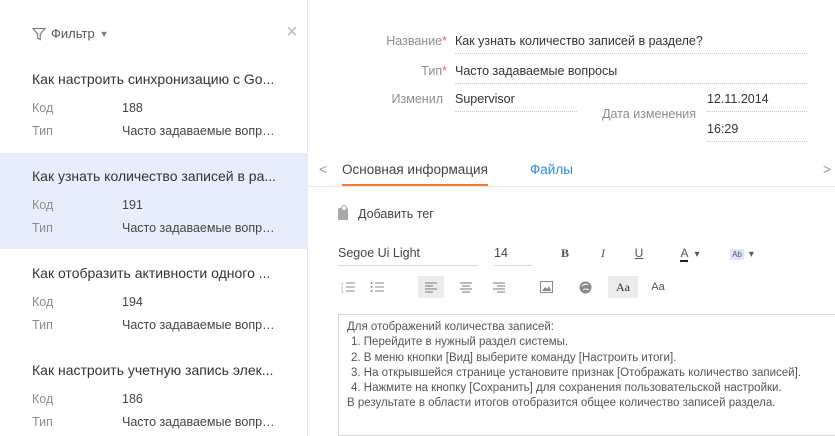 The width and height of the screenshot is (835, 436). I want to click on name-label: Название*, so click(416, 41).